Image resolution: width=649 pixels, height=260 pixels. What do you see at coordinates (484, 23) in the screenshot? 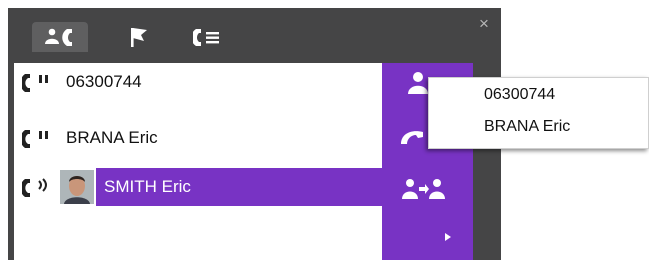
I see `close-icon: ×` at bounding box center [484, 23].